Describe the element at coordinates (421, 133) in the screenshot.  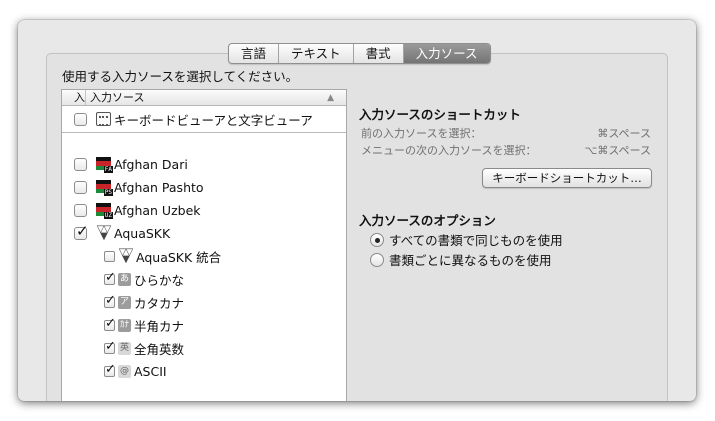
I see `prev-source-label: 前の入力ソースを選択：` at that location.